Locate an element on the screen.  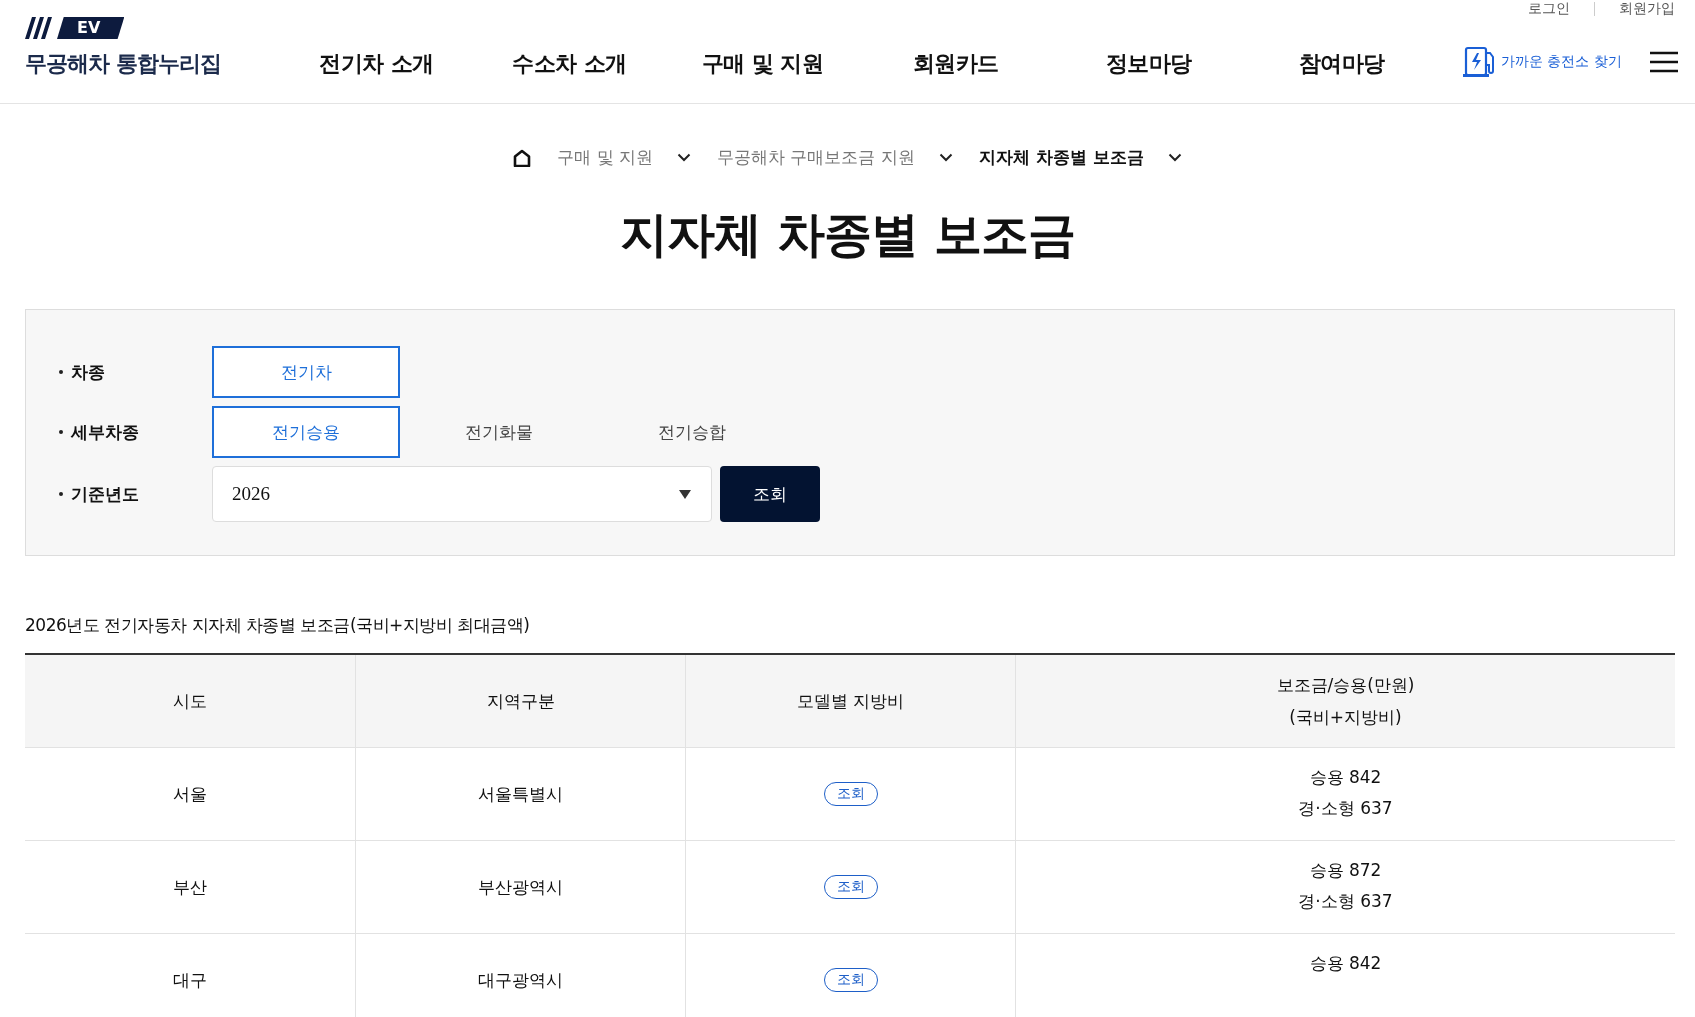
charging-station-icon is located at coordinates (1480, 62).